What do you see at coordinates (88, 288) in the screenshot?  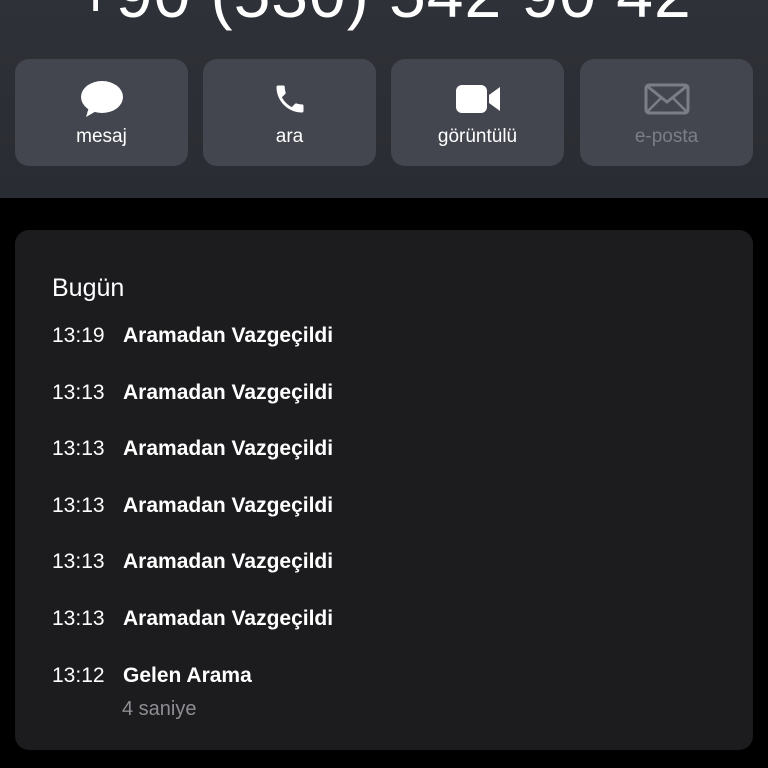 I see `history-section-title: Bugün` at bounding box center [88, 288].